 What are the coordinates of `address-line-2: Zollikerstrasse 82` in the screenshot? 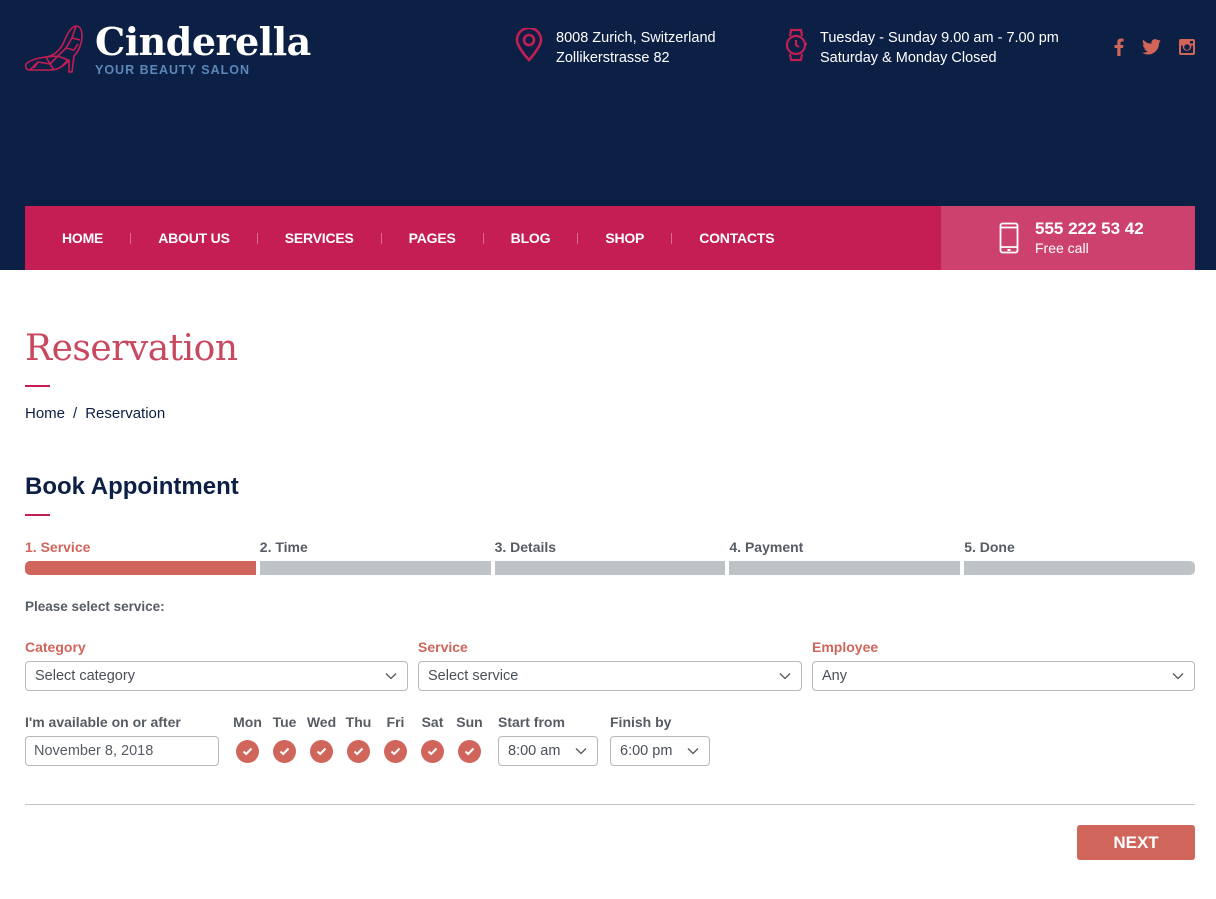 It's located at (613, 58).